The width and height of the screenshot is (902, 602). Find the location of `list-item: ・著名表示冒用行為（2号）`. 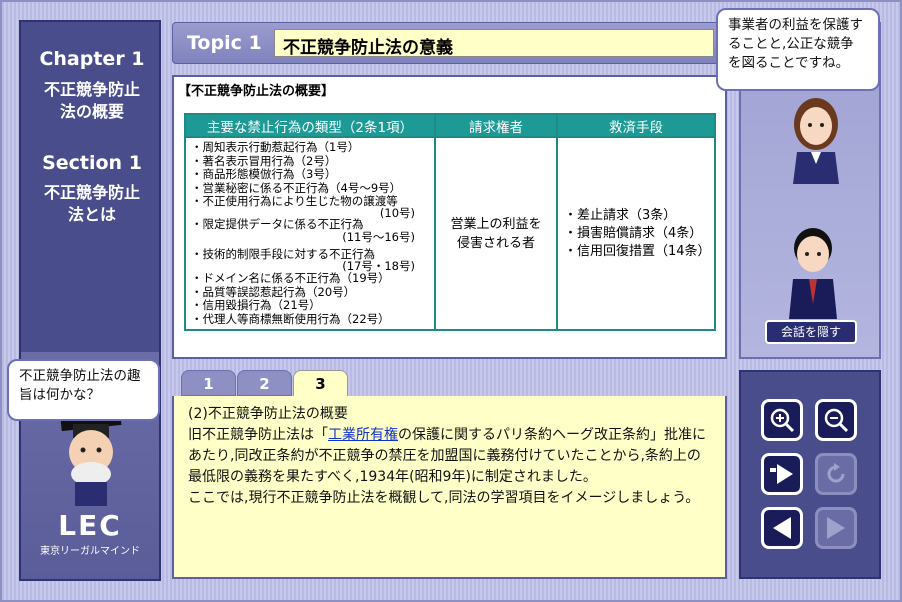

list-item: ・著名表示冒用行為（2号） is located at coordinates (264, 160).